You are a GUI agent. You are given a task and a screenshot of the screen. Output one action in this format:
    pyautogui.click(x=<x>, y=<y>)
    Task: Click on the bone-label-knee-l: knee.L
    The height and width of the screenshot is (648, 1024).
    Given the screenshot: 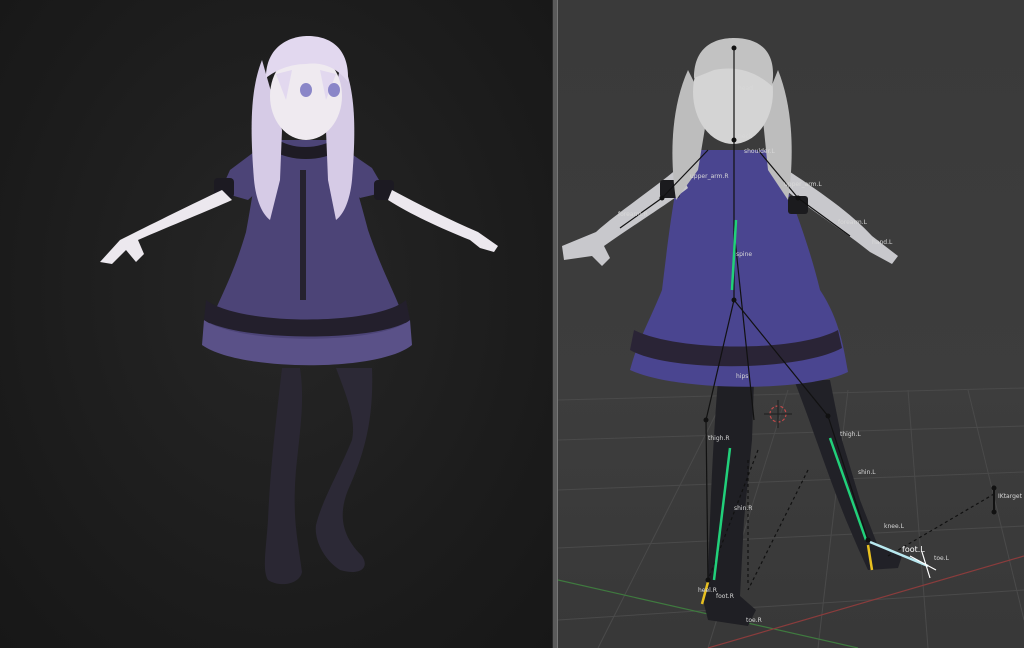 What is the action you would take?
    pyautogui.click(x=894, y=526)
    